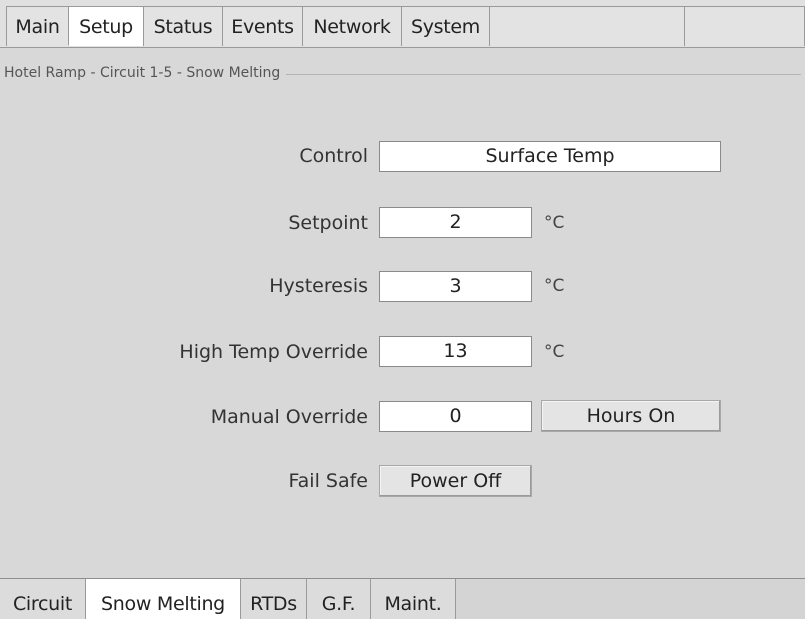 This screenshot has width=805, height=619. Describe the element at coordinates (455, 222) in the screenshot. I see `setpoint-field: 2` at that location.